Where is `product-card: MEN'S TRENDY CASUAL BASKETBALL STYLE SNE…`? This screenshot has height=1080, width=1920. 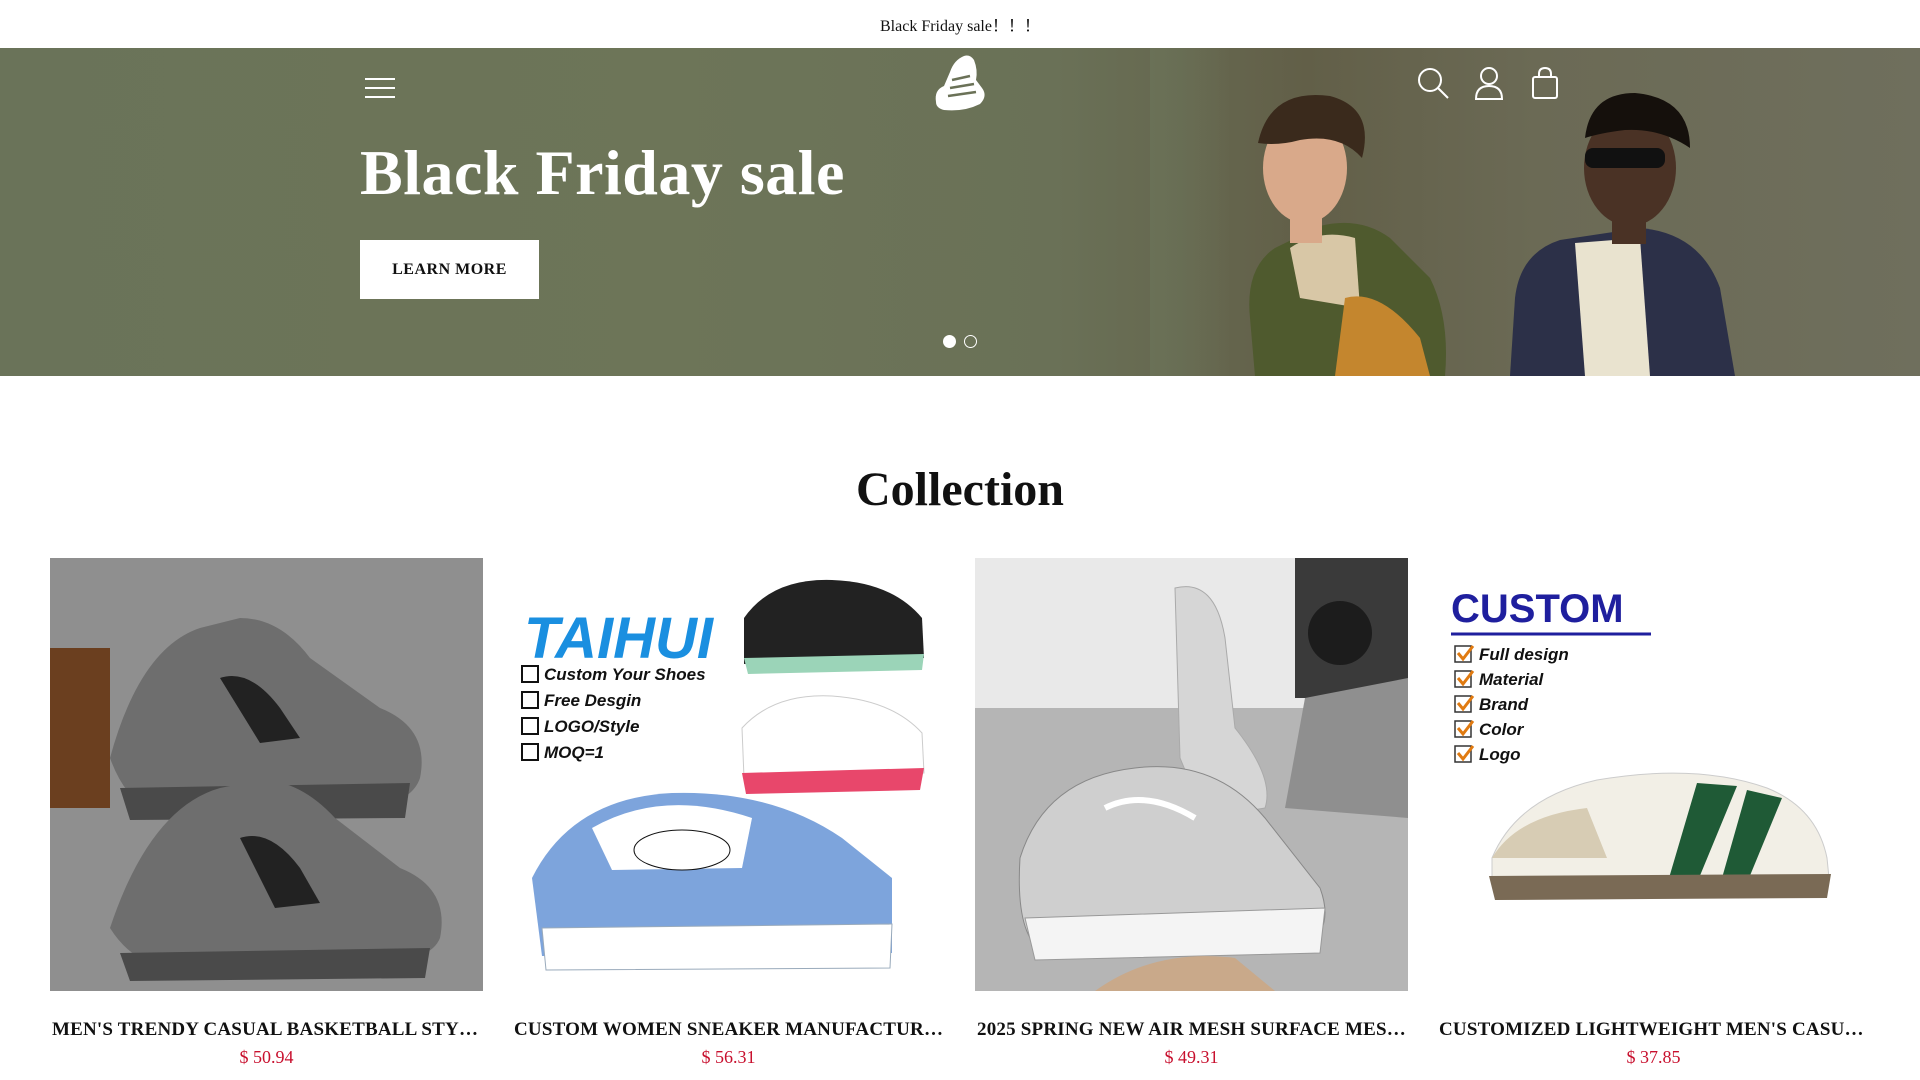
product-card: MEN'S TRENDY CASUAL BASKETBALL STYLE SNE… is located at coordinates (266, 813).